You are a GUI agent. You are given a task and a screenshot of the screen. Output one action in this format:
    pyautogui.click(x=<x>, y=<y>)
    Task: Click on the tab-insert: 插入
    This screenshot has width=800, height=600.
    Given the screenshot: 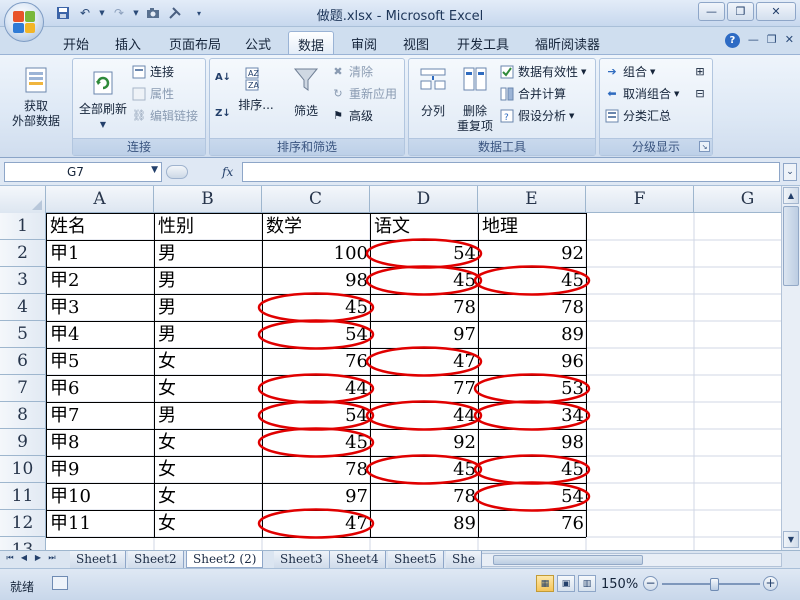 What is the action you would take?
    pyautogui.click(x=128, y=42)
    